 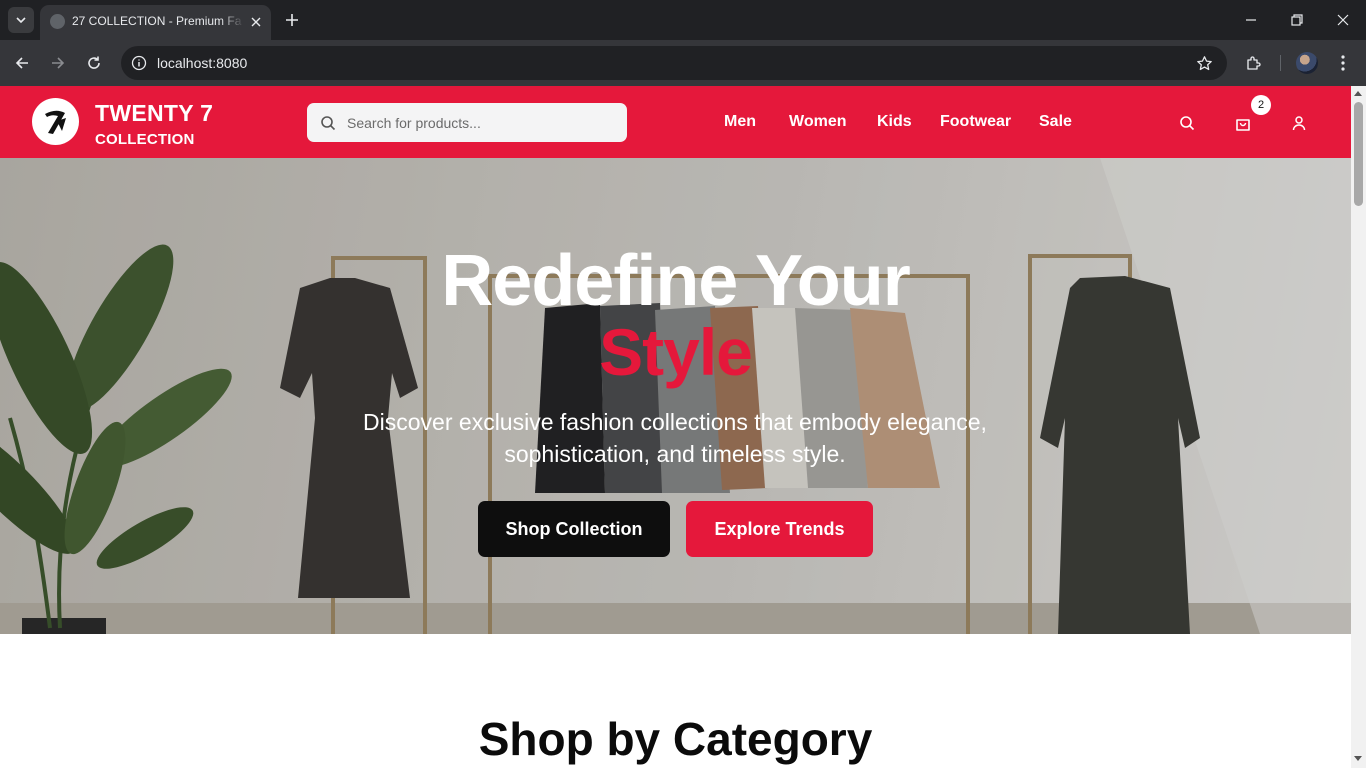 I want to click on logo-icon, so click(x=55, y=122).